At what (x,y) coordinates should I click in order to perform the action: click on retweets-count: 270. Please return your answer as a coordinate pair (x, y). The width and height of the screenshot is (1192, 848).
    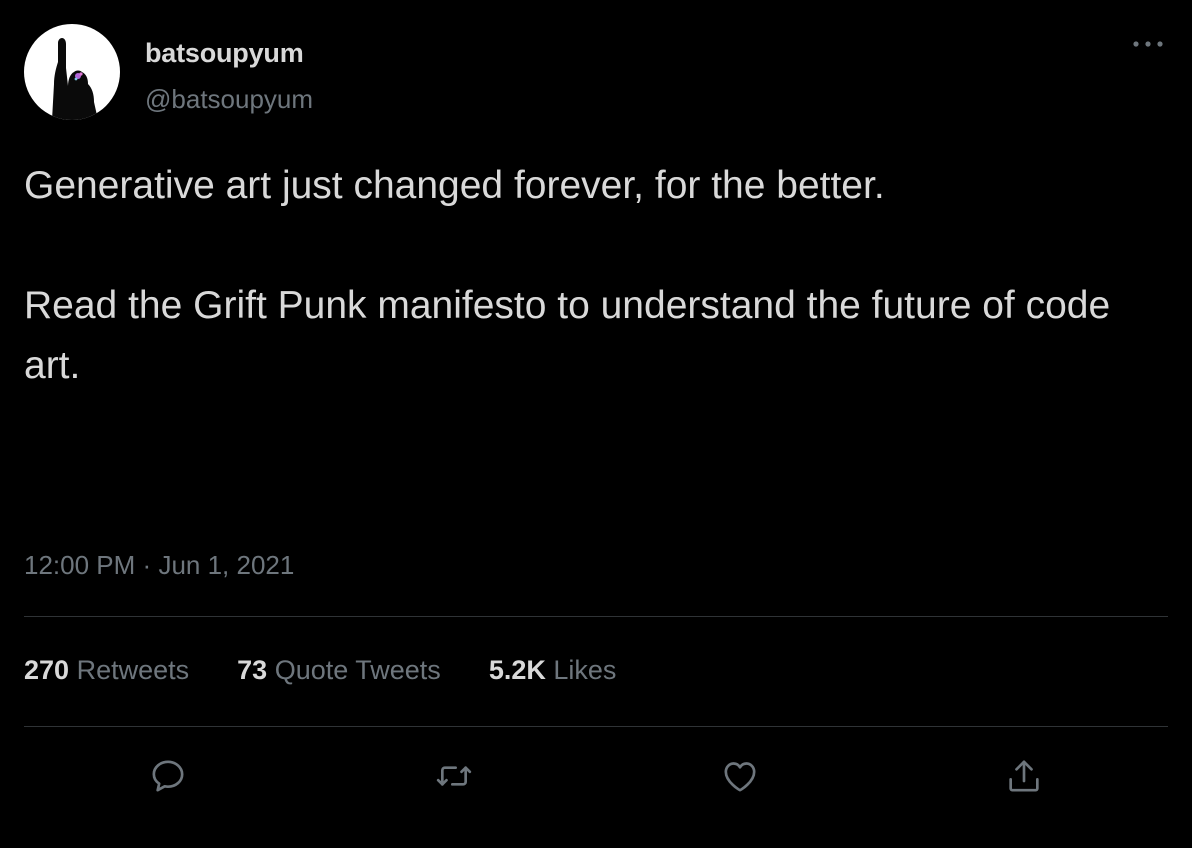
    Looking at the image, I should click on (47, 670).